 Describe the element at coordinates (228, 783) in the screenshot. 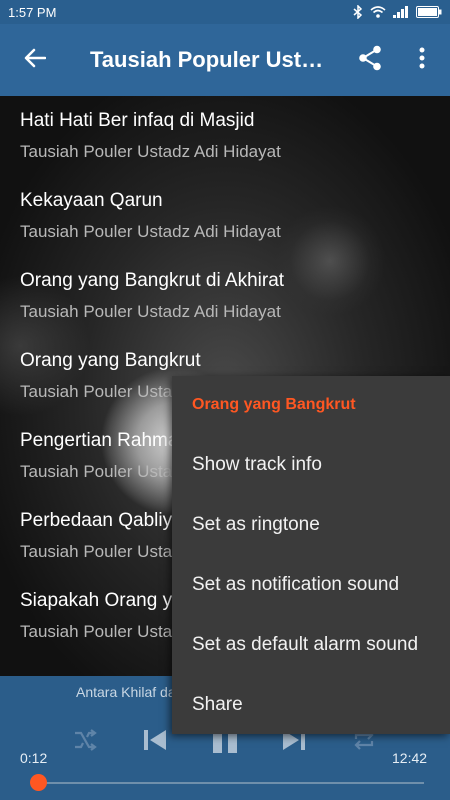

I see `seek-bar` at that location.